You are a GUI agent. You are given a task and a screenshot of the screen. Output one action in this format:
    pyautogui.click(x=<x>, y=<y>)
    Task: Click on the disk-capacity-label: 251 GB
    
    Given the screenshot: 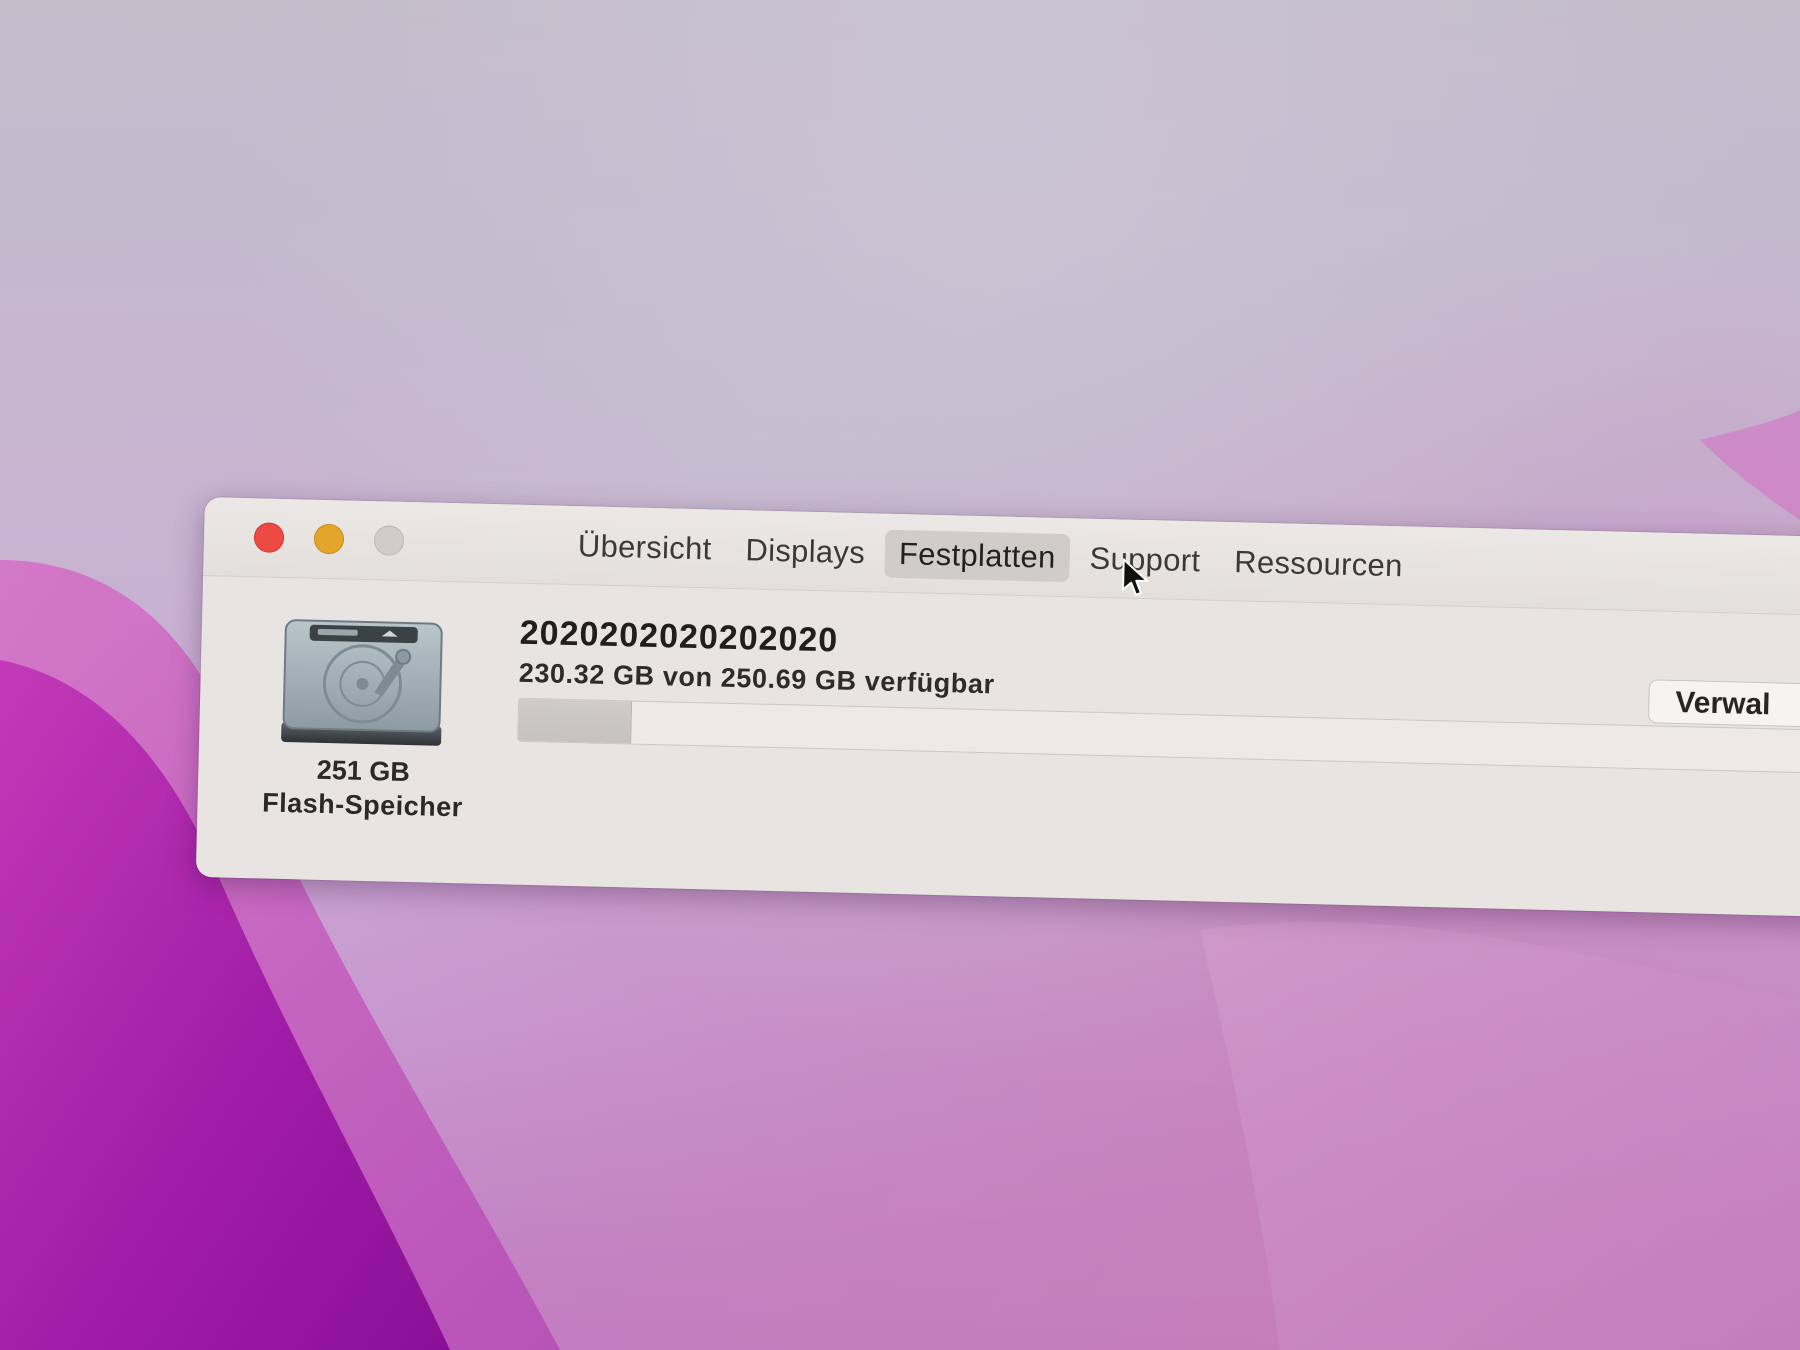 What is the action you would take?
    pyautogui.click(x=363, y=771)
    